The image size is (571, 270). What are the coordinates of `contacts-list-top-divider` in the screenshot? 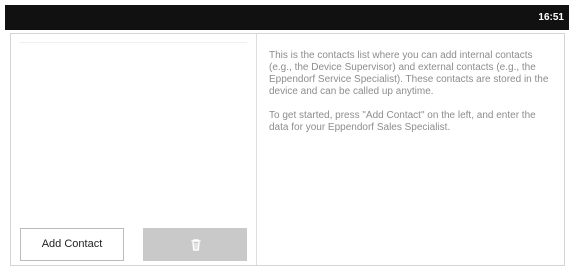 It's located at (133, 42).